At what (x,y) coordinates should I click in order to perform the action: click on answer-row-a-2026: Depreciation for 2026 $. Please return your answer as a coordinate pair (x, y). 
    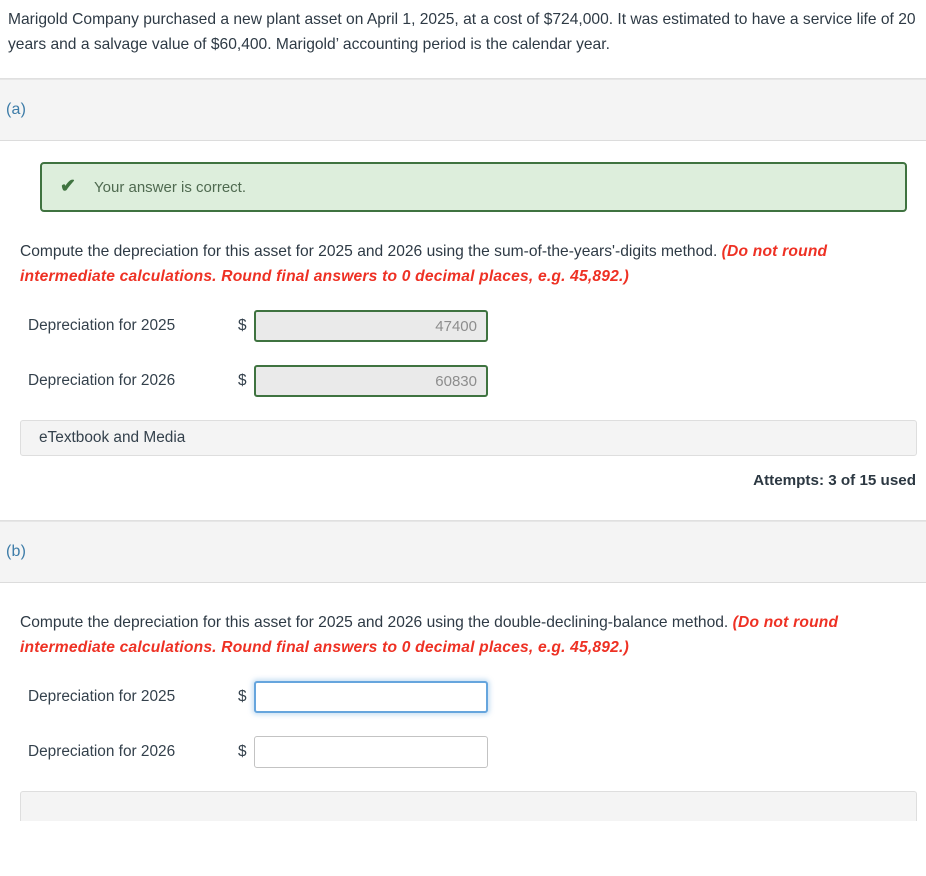
    Looking at the image, I should click on (468, 381).